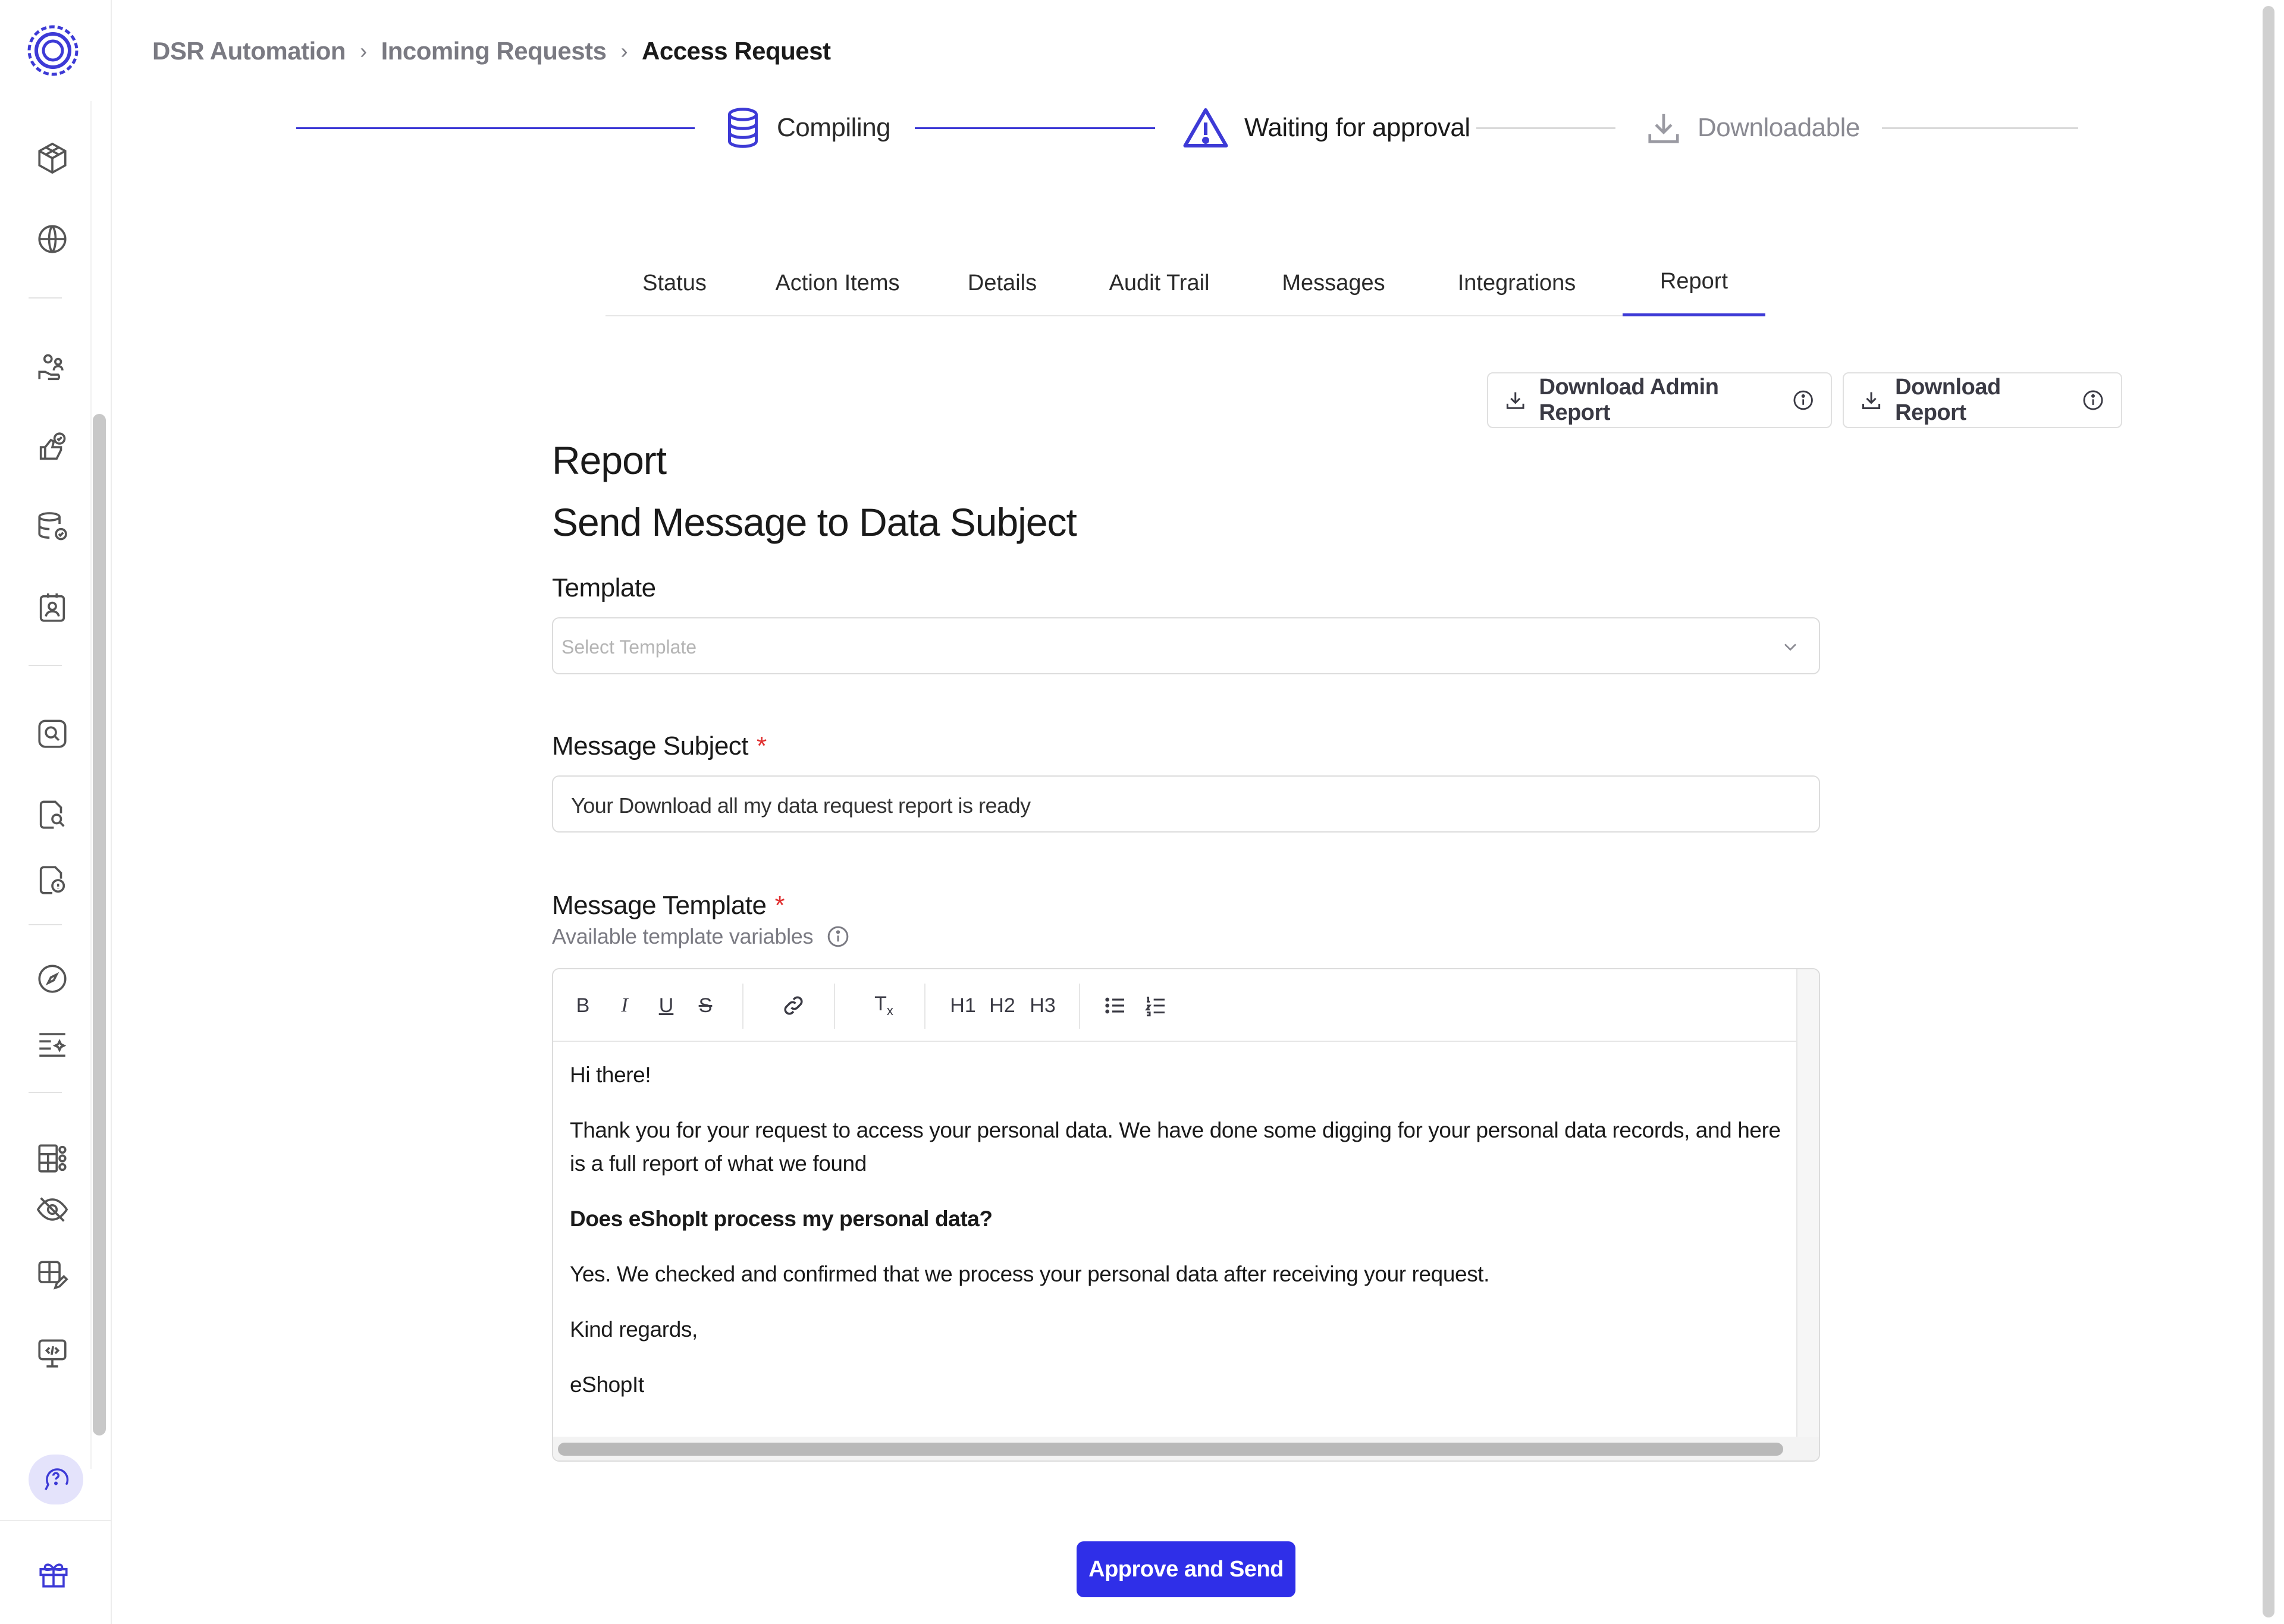 This screenshot has width=2284, height=1624. Describe the element at coordinates (54, 1573) in the screenshot. I see `gift-icon` at that location.